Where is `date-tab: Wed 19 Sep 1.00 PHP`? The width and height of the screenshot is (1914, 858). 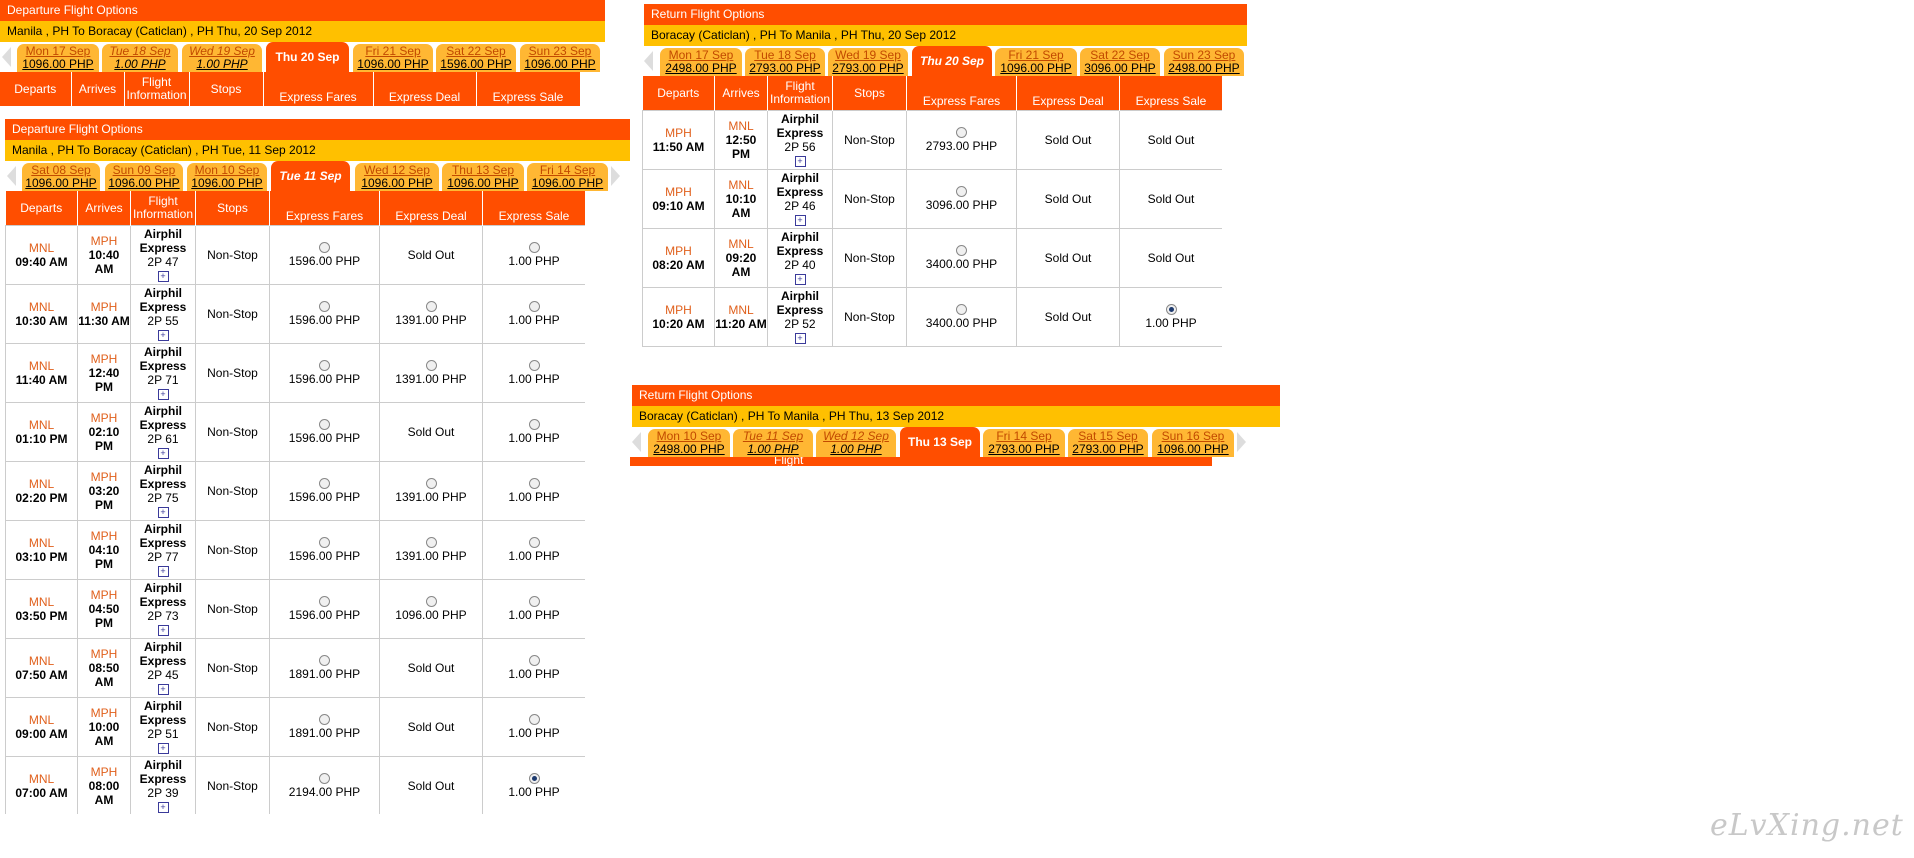 date-tab: Wed 19 Sep 1.00 PHP is located at coordinates (222, 58).